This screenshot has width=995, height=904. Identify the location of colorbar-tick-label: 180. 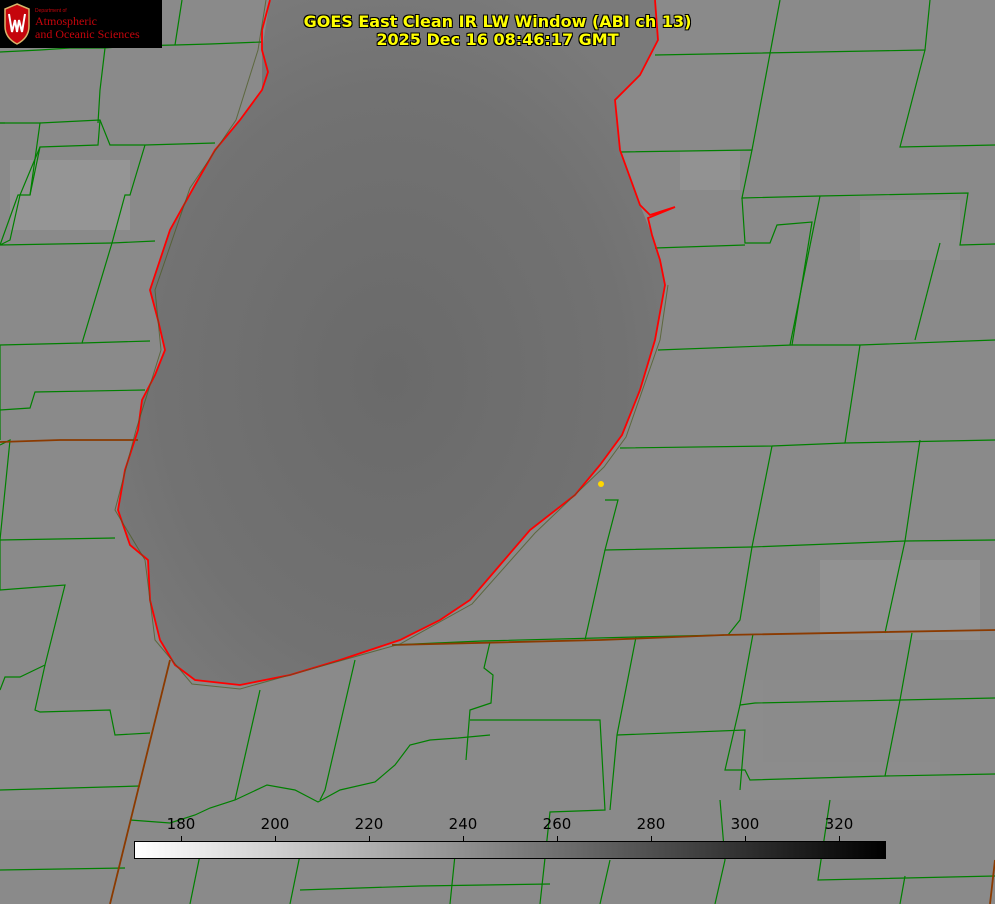
(181, 824).